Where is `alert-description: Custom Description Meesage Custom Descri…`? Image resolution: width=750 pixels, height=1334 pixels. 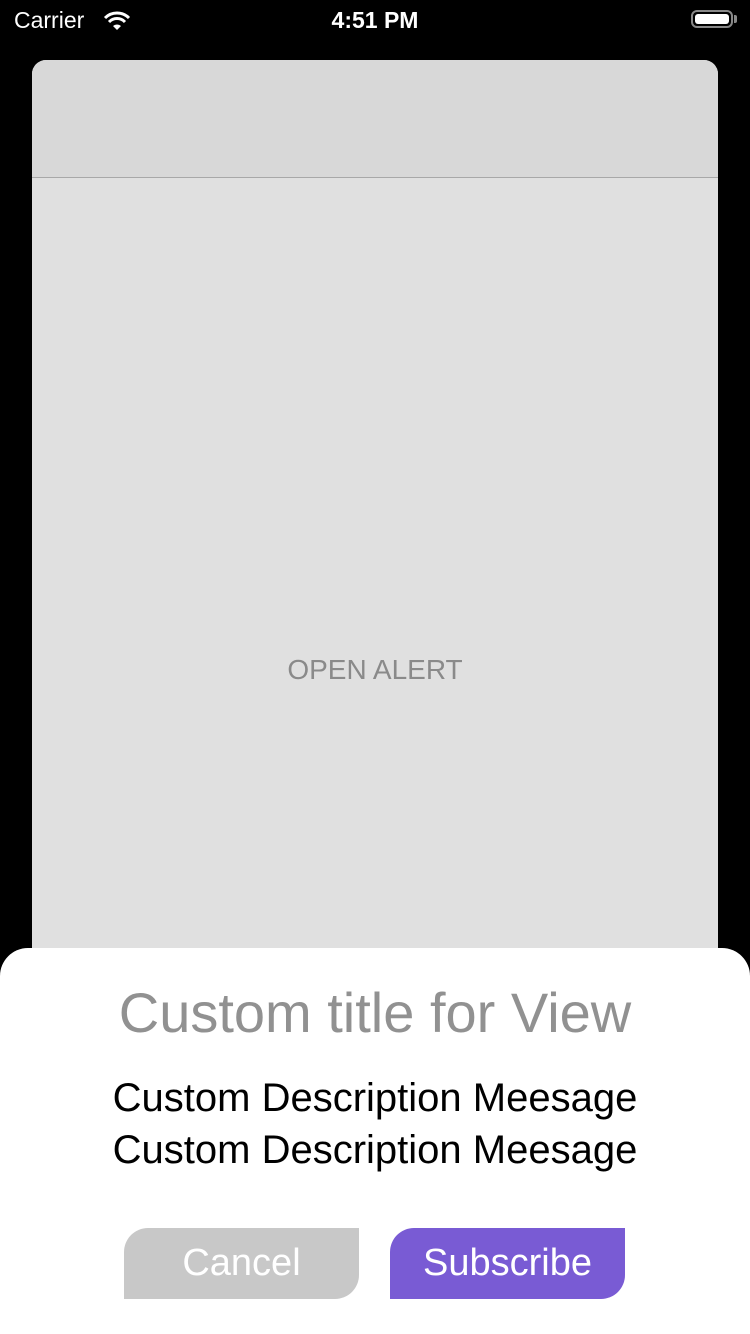
alert-description: Custom Description Meesage Custom Descri… is located at coordinates (375, 1124).